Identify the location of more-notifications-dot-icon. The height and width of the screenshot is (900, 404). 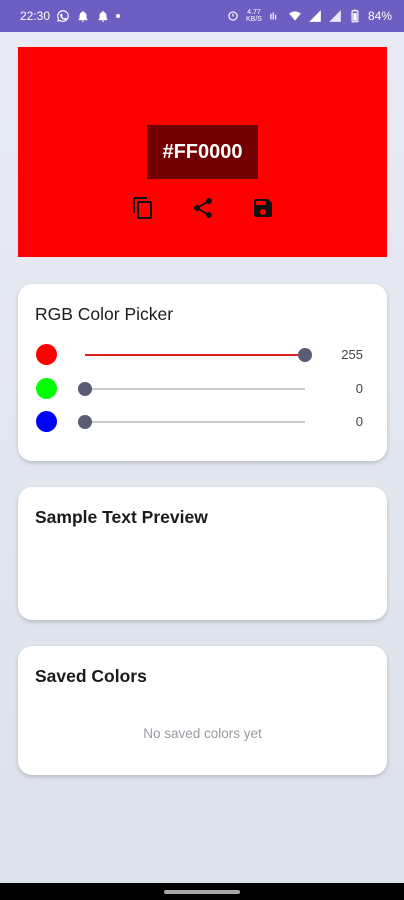
(118, 16).